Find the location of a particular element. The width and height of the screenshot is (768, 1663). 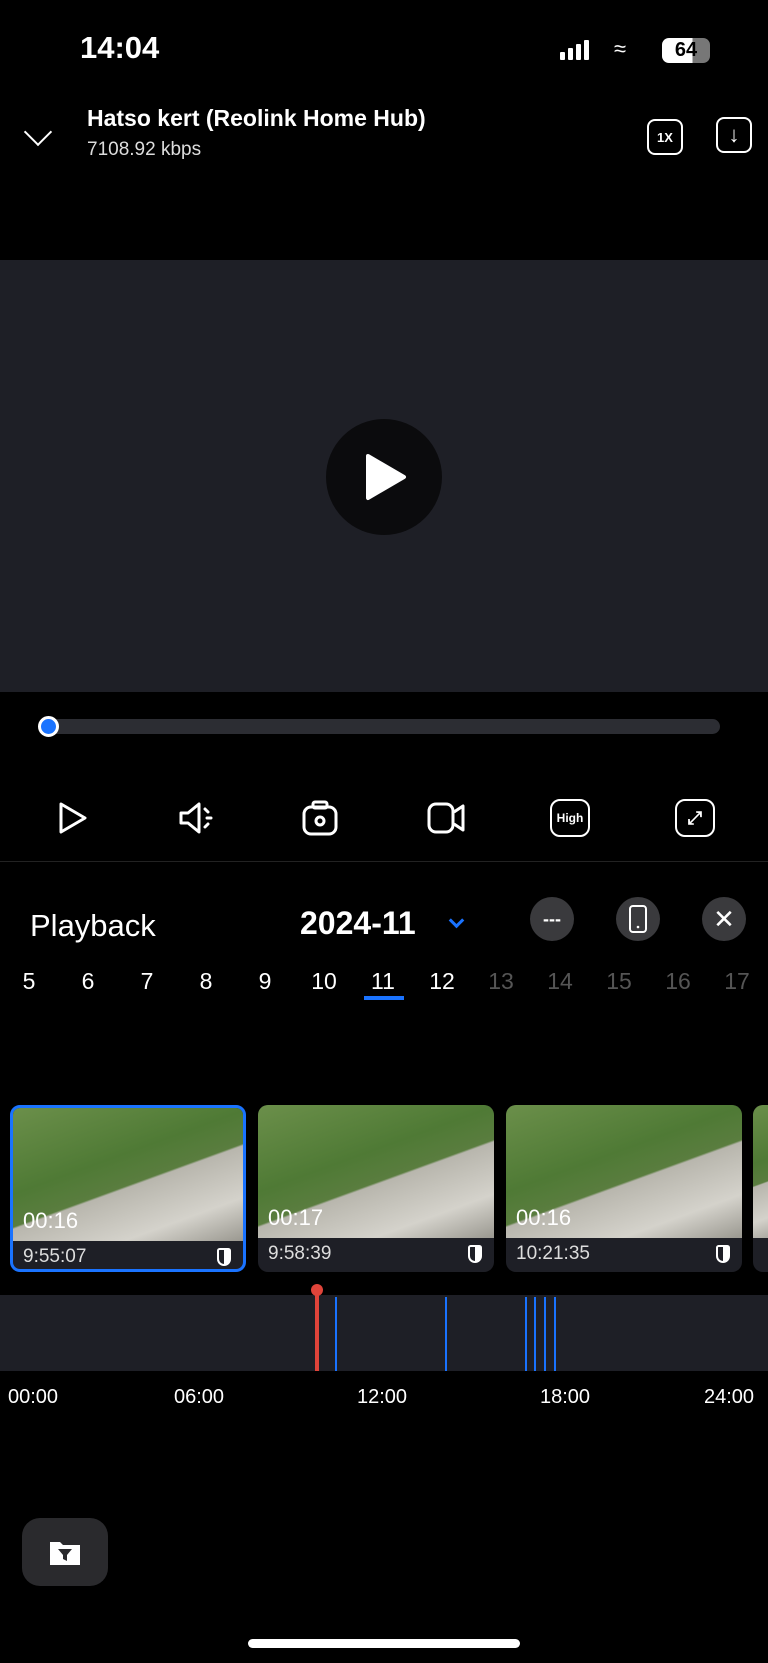

battery-indicator: 64 is located at coordinates (686, 50).